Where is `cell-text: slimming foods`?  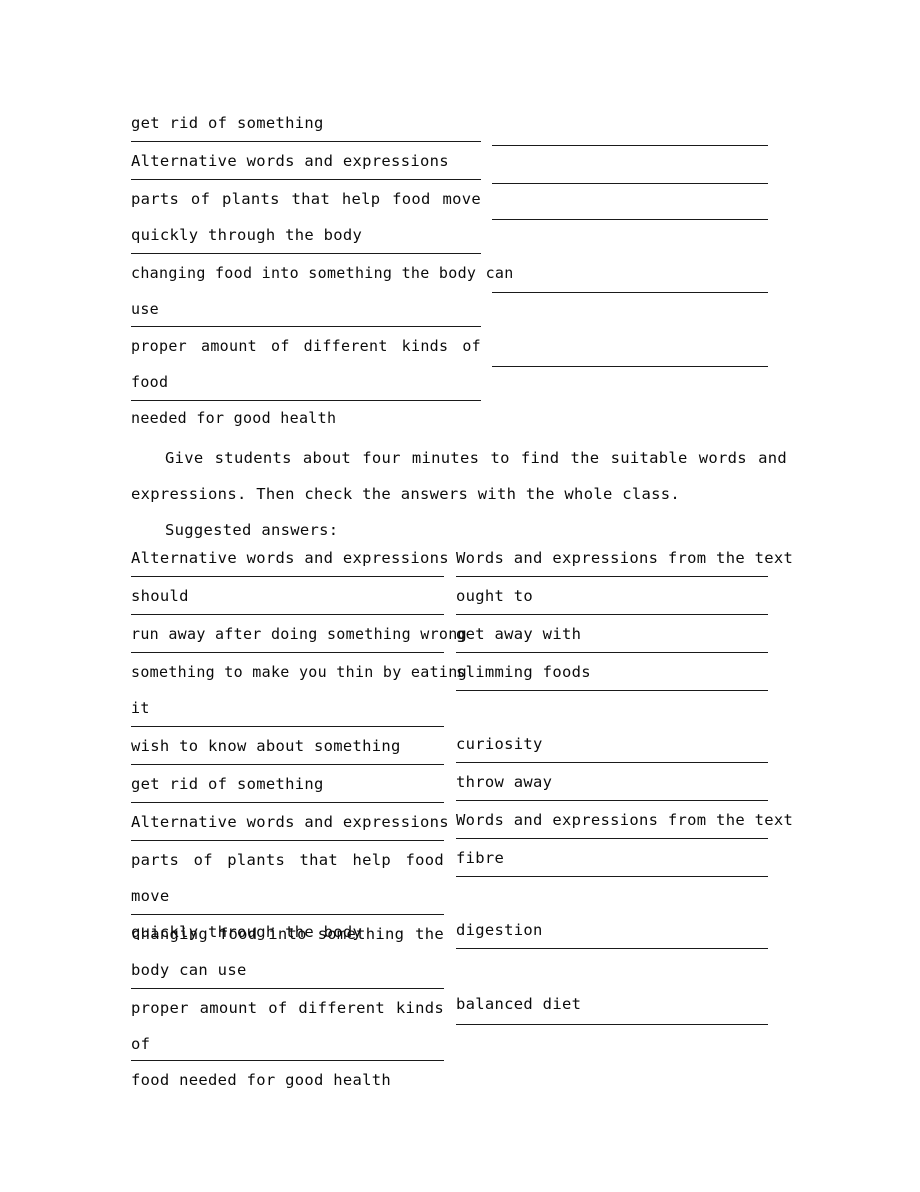
cell-text: slimming foods is located at coordinates (523, 672).